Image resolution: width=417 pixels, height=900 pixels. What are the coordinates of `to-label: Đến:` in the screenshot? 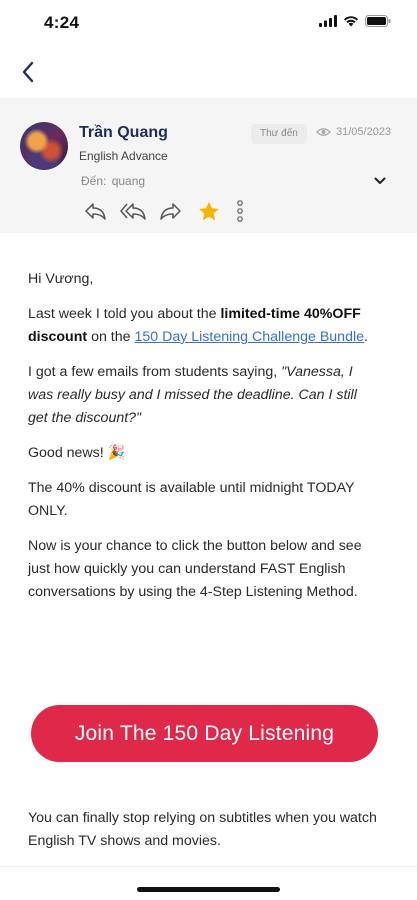 It's located at (94, 181).